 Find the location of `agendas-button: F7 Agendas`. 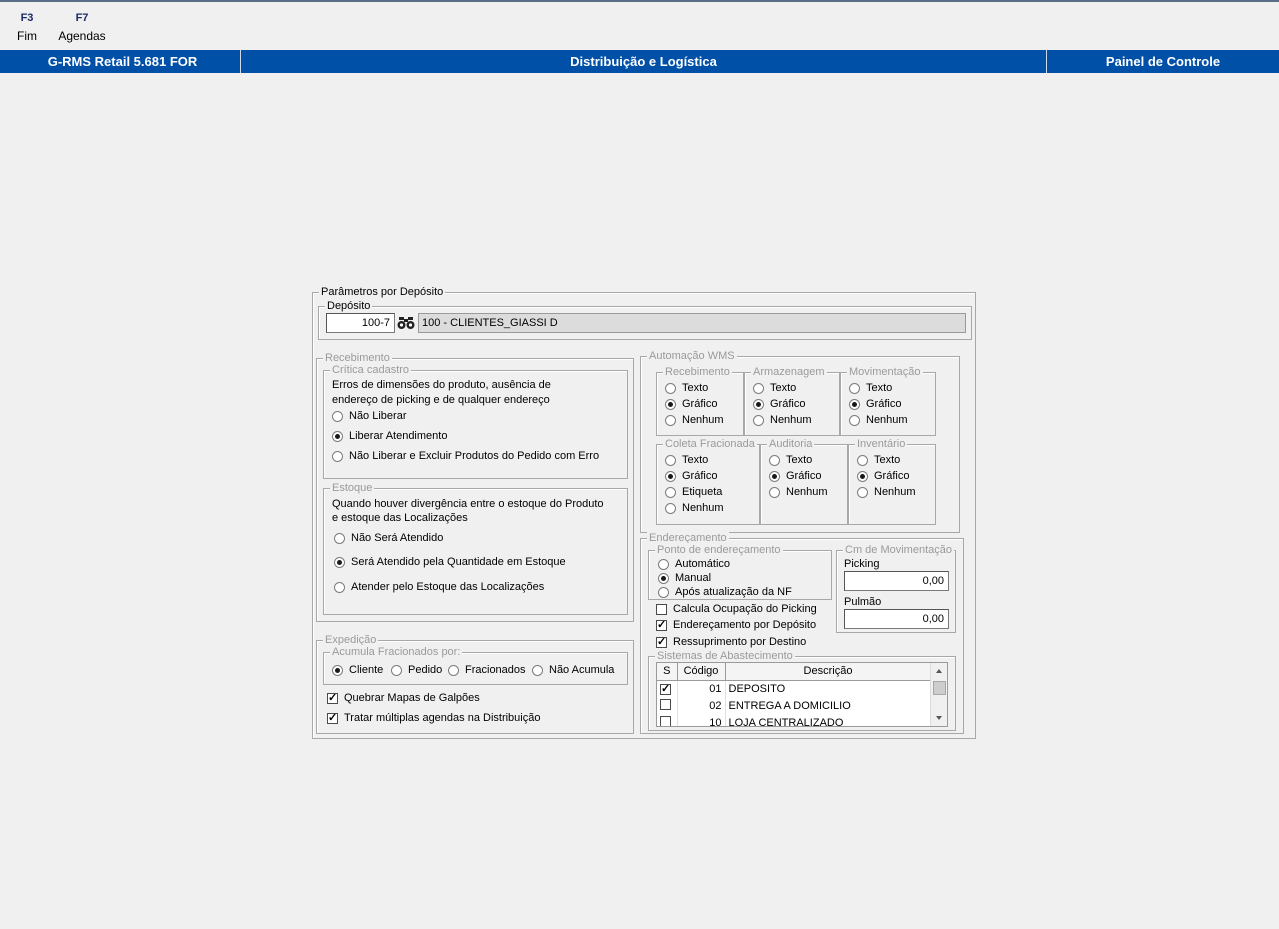

agendas-button: F7 Agendas is located at coordinates (82, 27).